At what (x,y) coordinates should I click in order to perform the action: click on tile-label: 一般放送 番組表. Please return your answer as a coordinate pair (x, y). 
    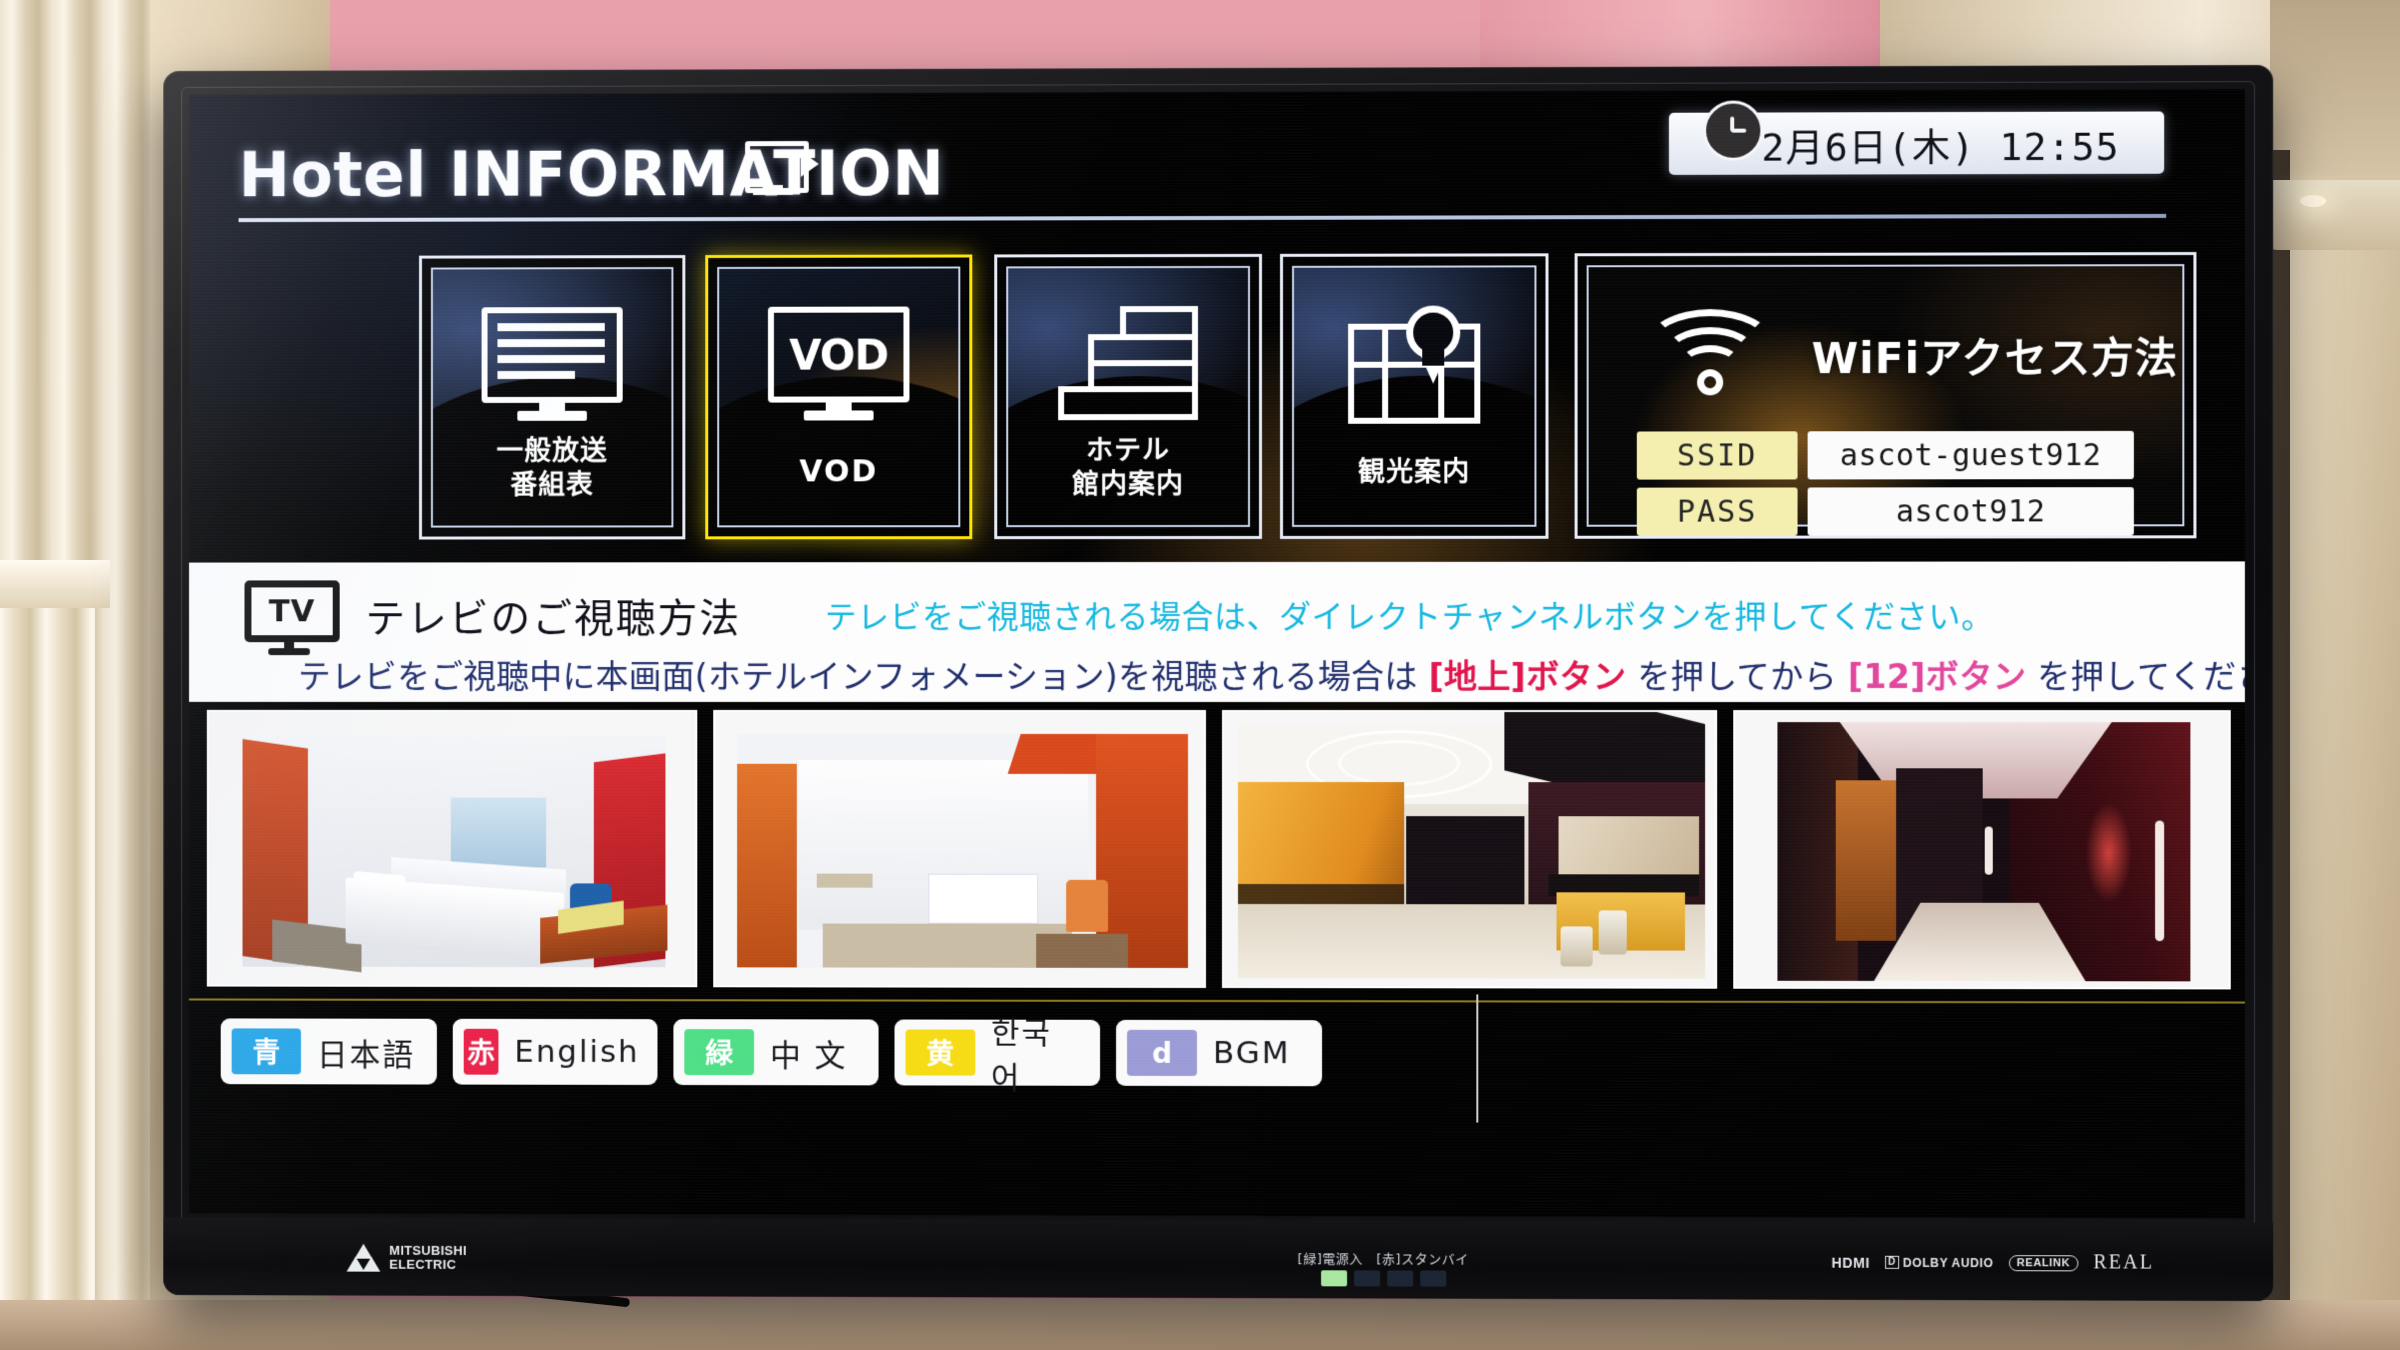
    Looking at the image, I should click on (552, 469).